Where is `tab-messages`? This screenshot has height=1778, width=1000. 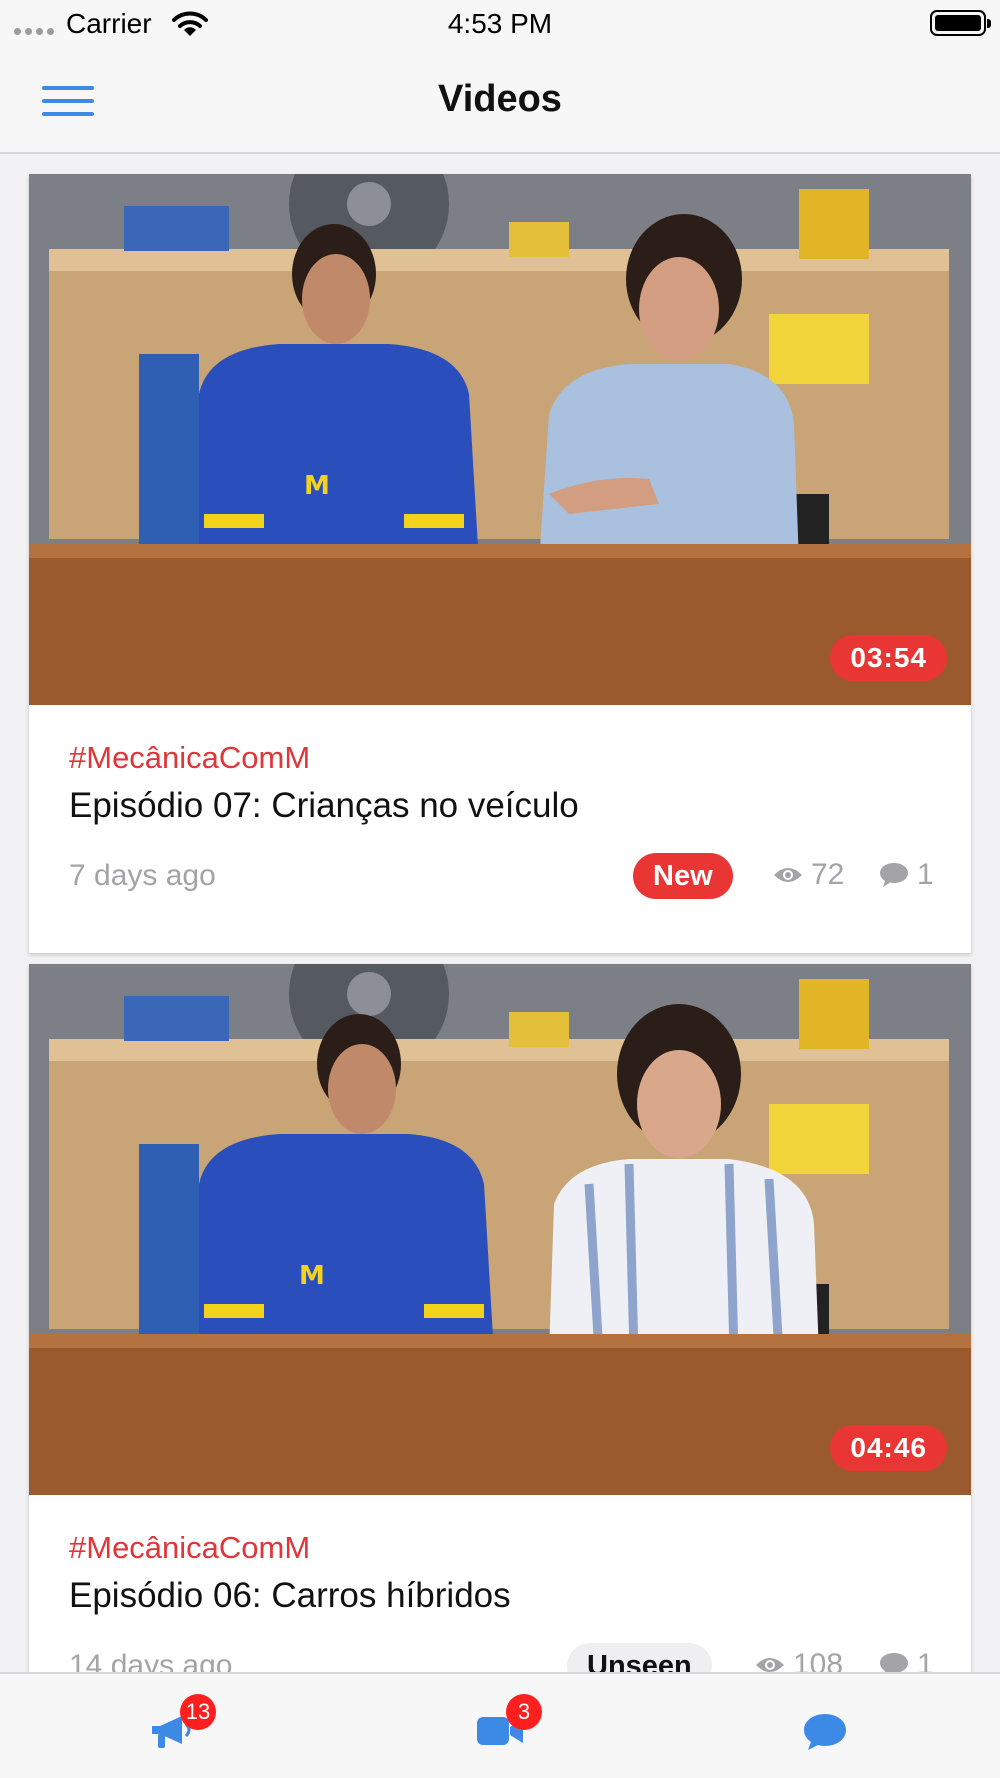 tab-messages is located at coordinates (826, 1726).